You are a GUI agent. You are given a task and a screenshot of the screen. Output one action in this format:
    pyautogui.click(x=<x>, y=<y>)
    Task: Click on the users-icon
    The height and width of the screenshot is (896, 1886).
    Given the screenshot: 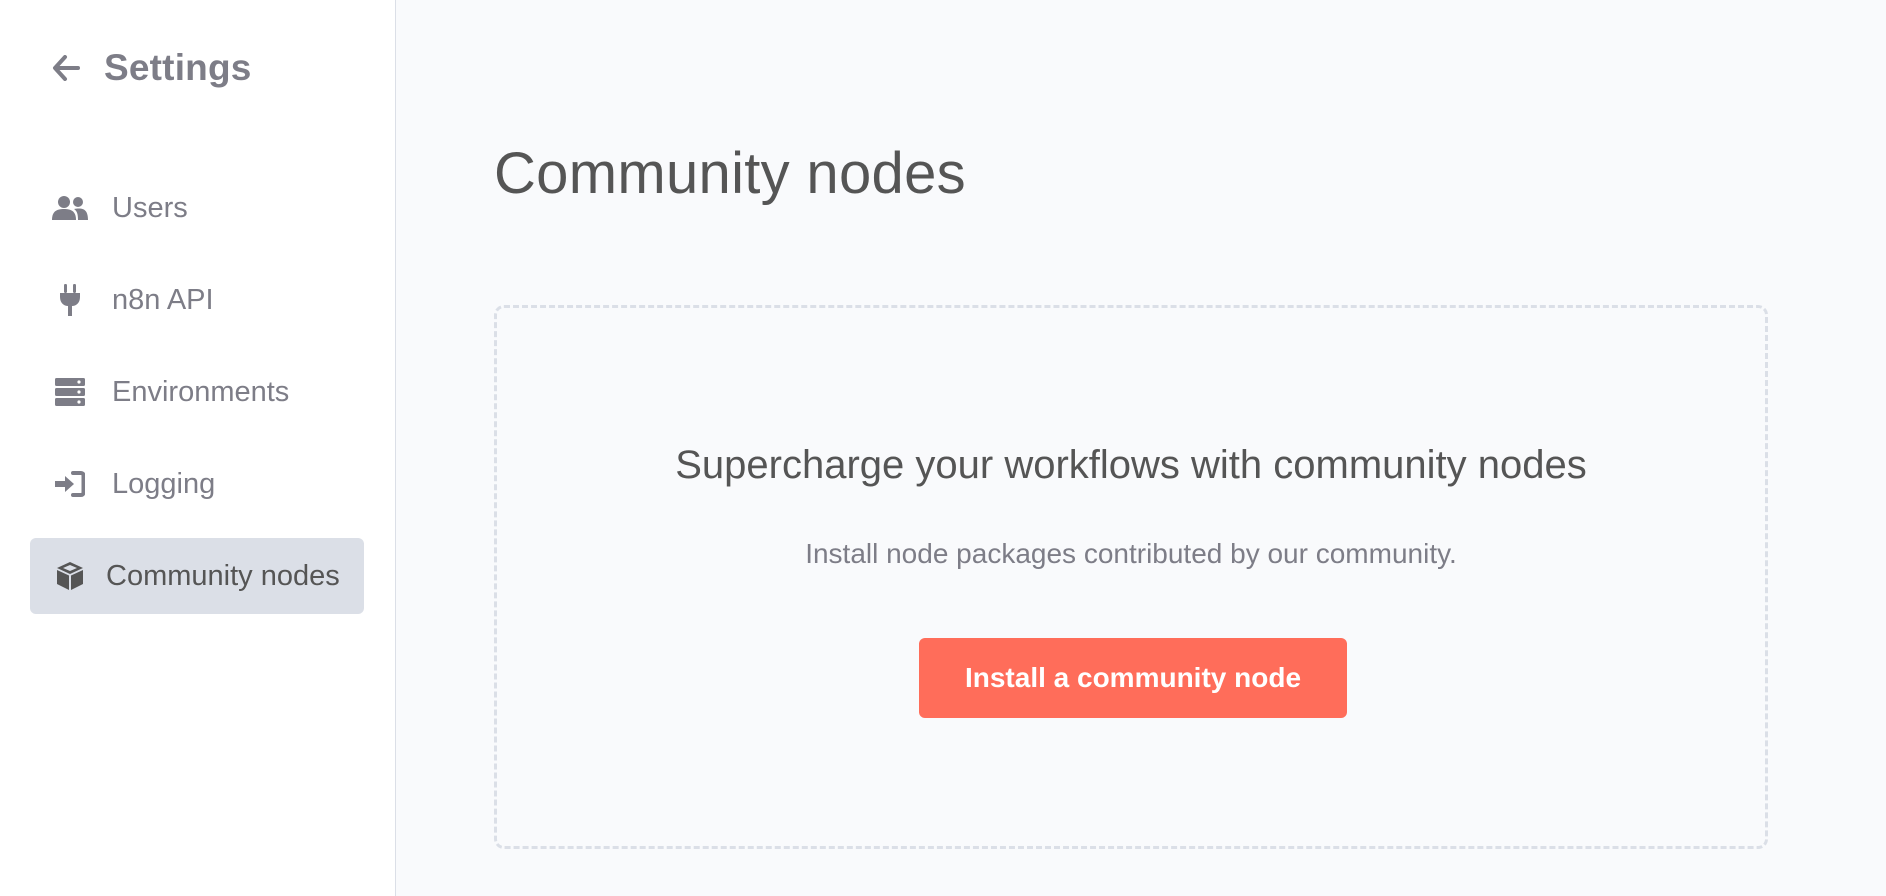 What is the action you would take?
    pyautogui.click(x=70, y=208)
    